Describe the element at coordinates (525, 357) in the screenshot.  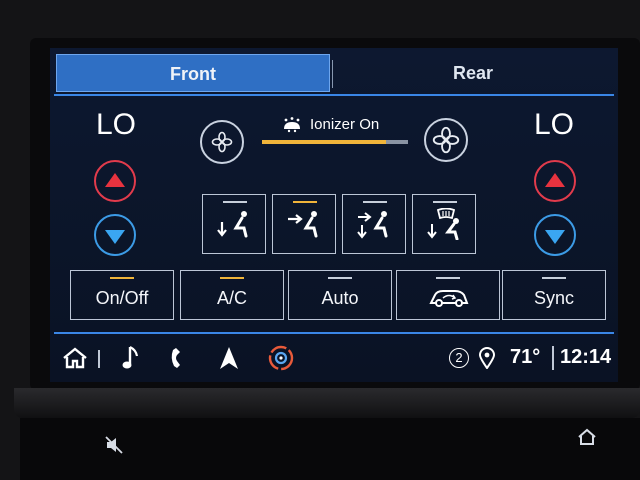
I see `outside-temperature: 71°` at that location.